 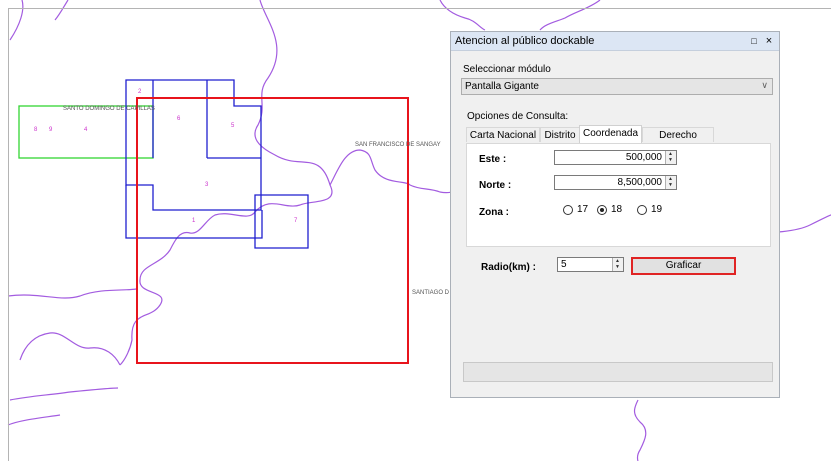 I want to click on zona-label-17: 17, so click(x=583, y=209).